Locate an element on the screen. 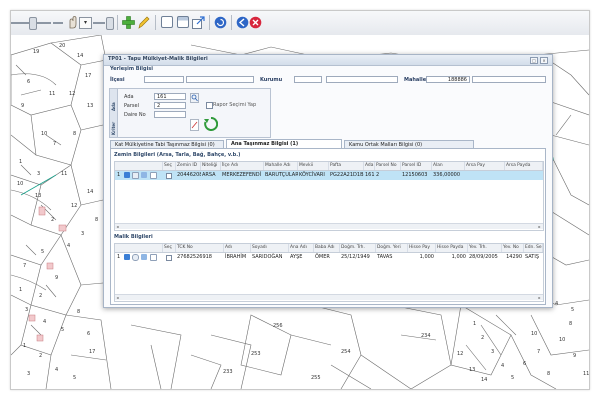 The image size is (600, 406). malik-horizontal-scrollbar: ◂ ▸ is located at coordinates (329, 297).